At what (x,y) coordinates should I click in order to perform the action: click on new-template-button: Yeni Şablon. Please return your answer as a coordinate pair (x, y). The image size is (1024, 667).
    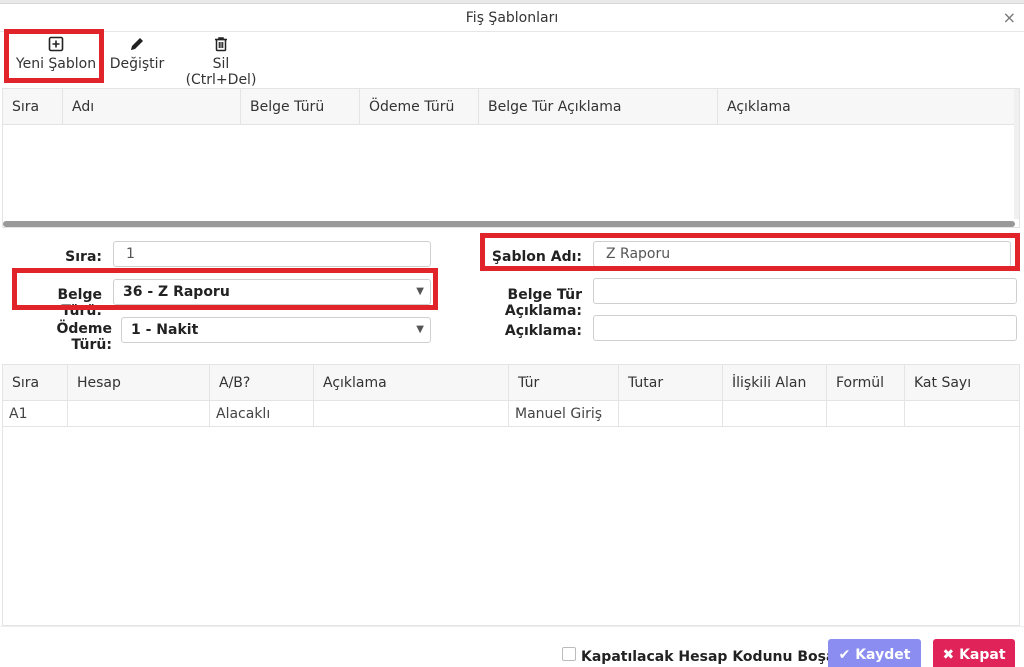
    Looking at the image, I should click on (56, 58).